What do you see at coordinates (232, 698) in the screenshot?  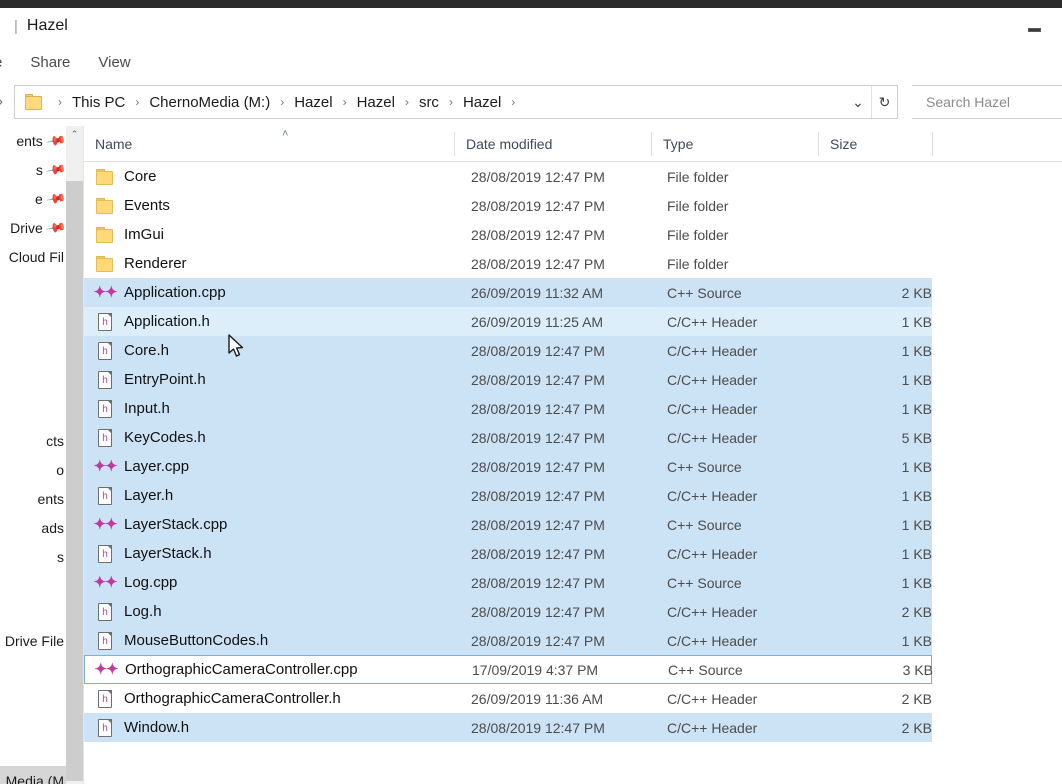 I see `file-name-label: OrthographicCameraController.h` at bounding box center [232, 698].